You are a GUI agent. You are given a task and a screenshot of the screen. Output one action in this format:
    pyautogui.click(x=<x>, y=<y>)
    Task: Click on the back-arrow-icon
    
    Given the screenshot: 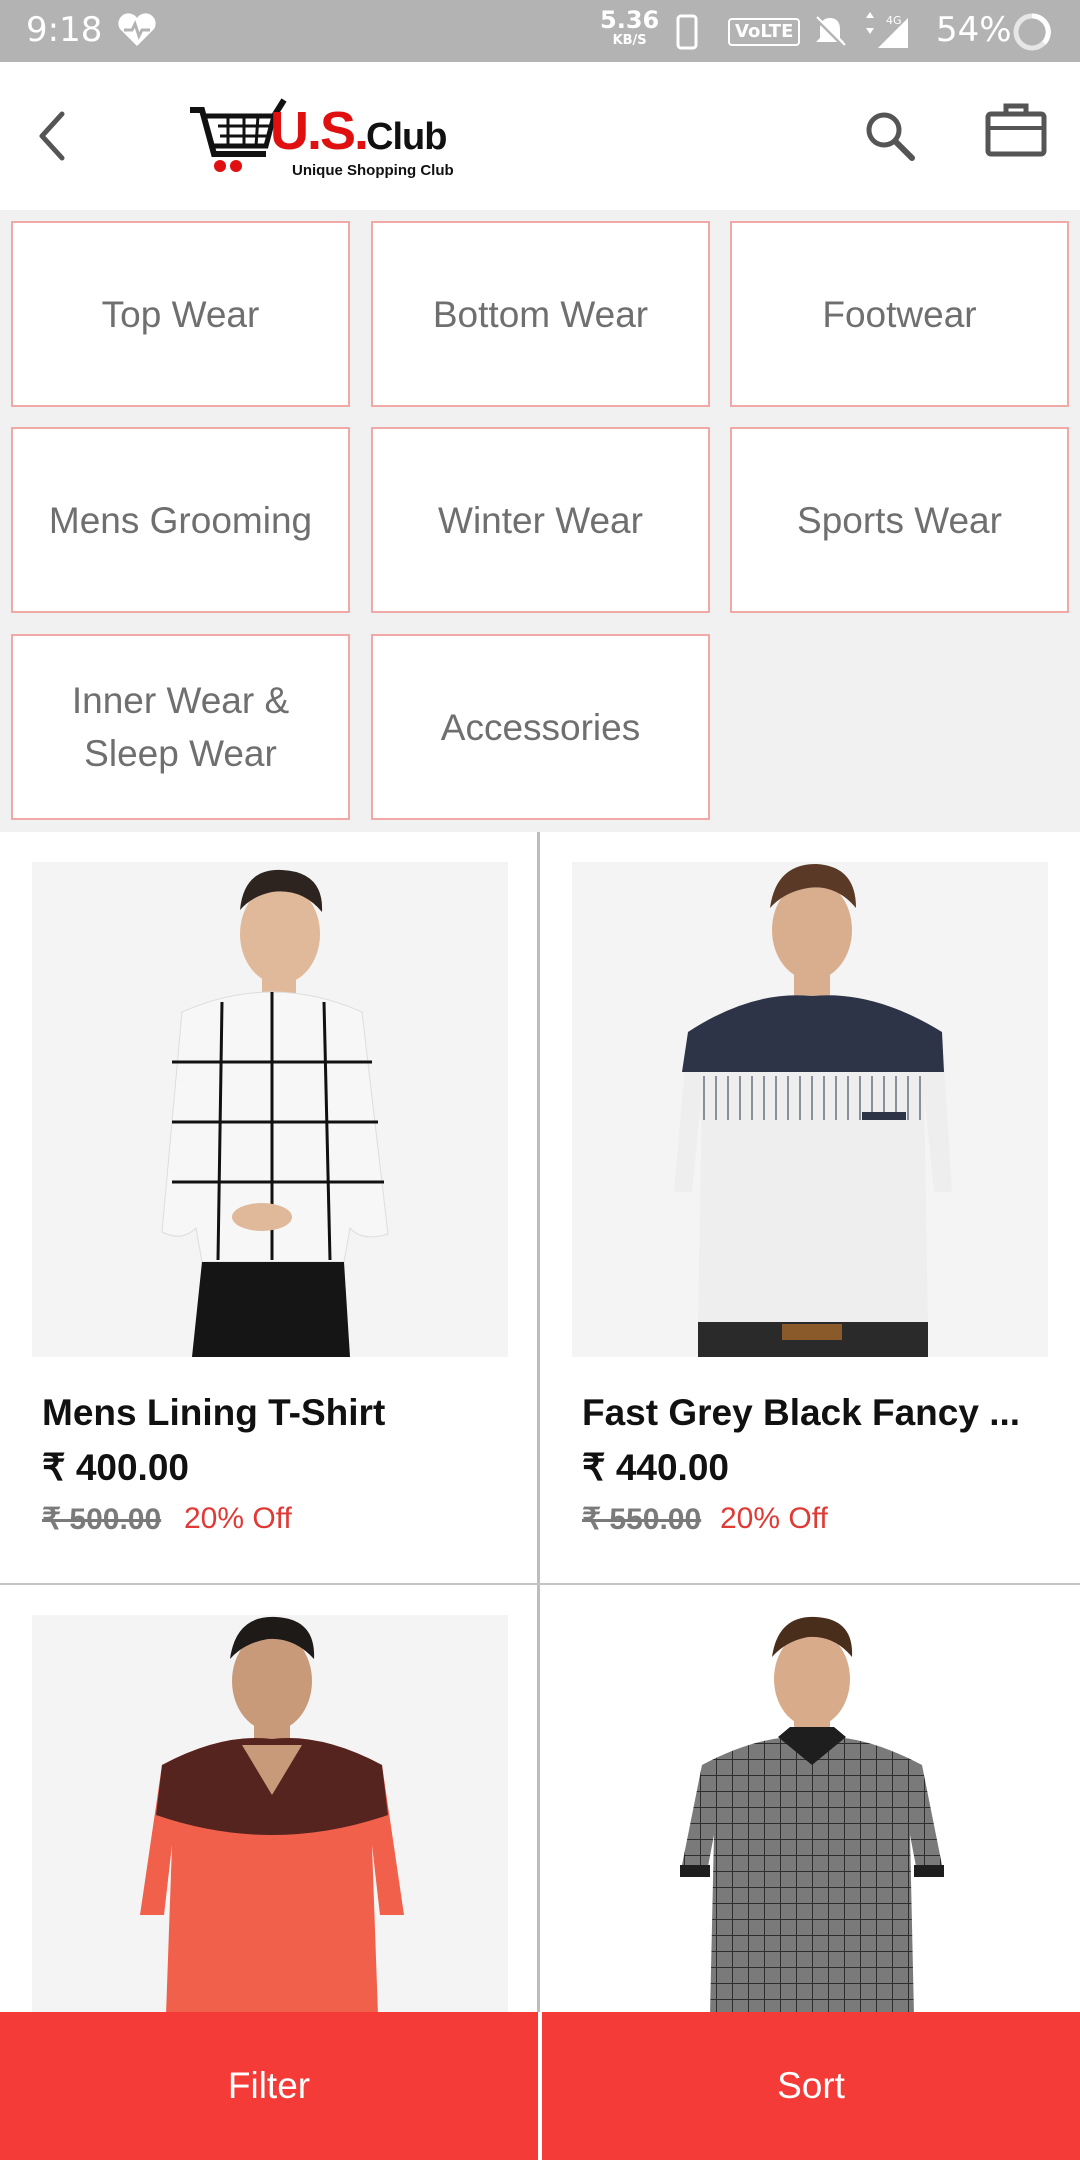 What is the action you would take?
    pyautogui.click(x=60, y=135)
    